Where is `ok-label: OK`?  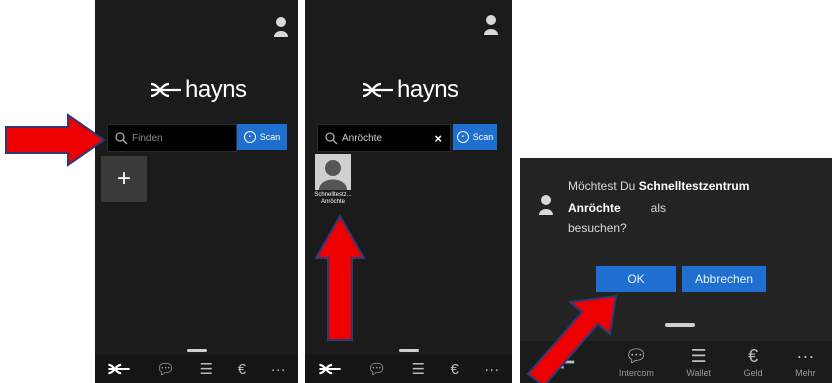
ok-label: OK is located at coordinates (636, 279).